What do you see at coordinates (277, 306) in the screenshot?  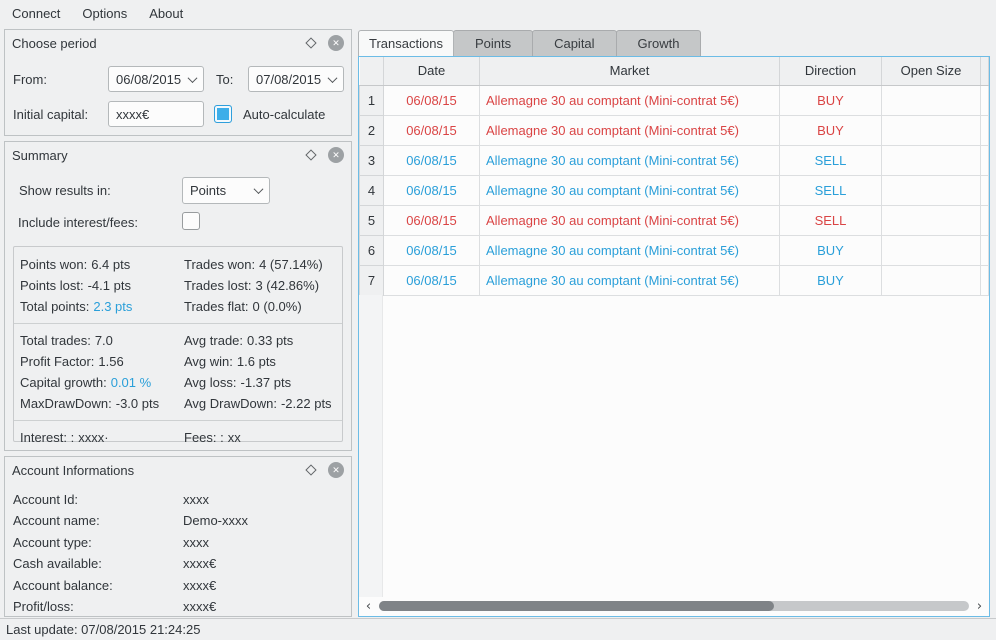 I see `stat-value: 0 (0.0%)` at bounding box center [277, 306].